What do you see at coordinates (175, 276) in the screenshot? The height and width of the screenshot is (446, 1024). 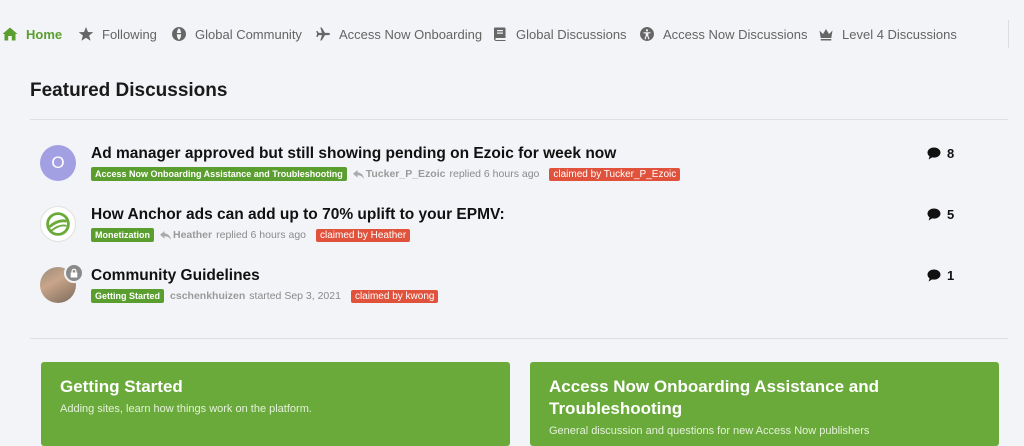 I see `topic-title: Community Guidelines` at bounding box center [175, 276].